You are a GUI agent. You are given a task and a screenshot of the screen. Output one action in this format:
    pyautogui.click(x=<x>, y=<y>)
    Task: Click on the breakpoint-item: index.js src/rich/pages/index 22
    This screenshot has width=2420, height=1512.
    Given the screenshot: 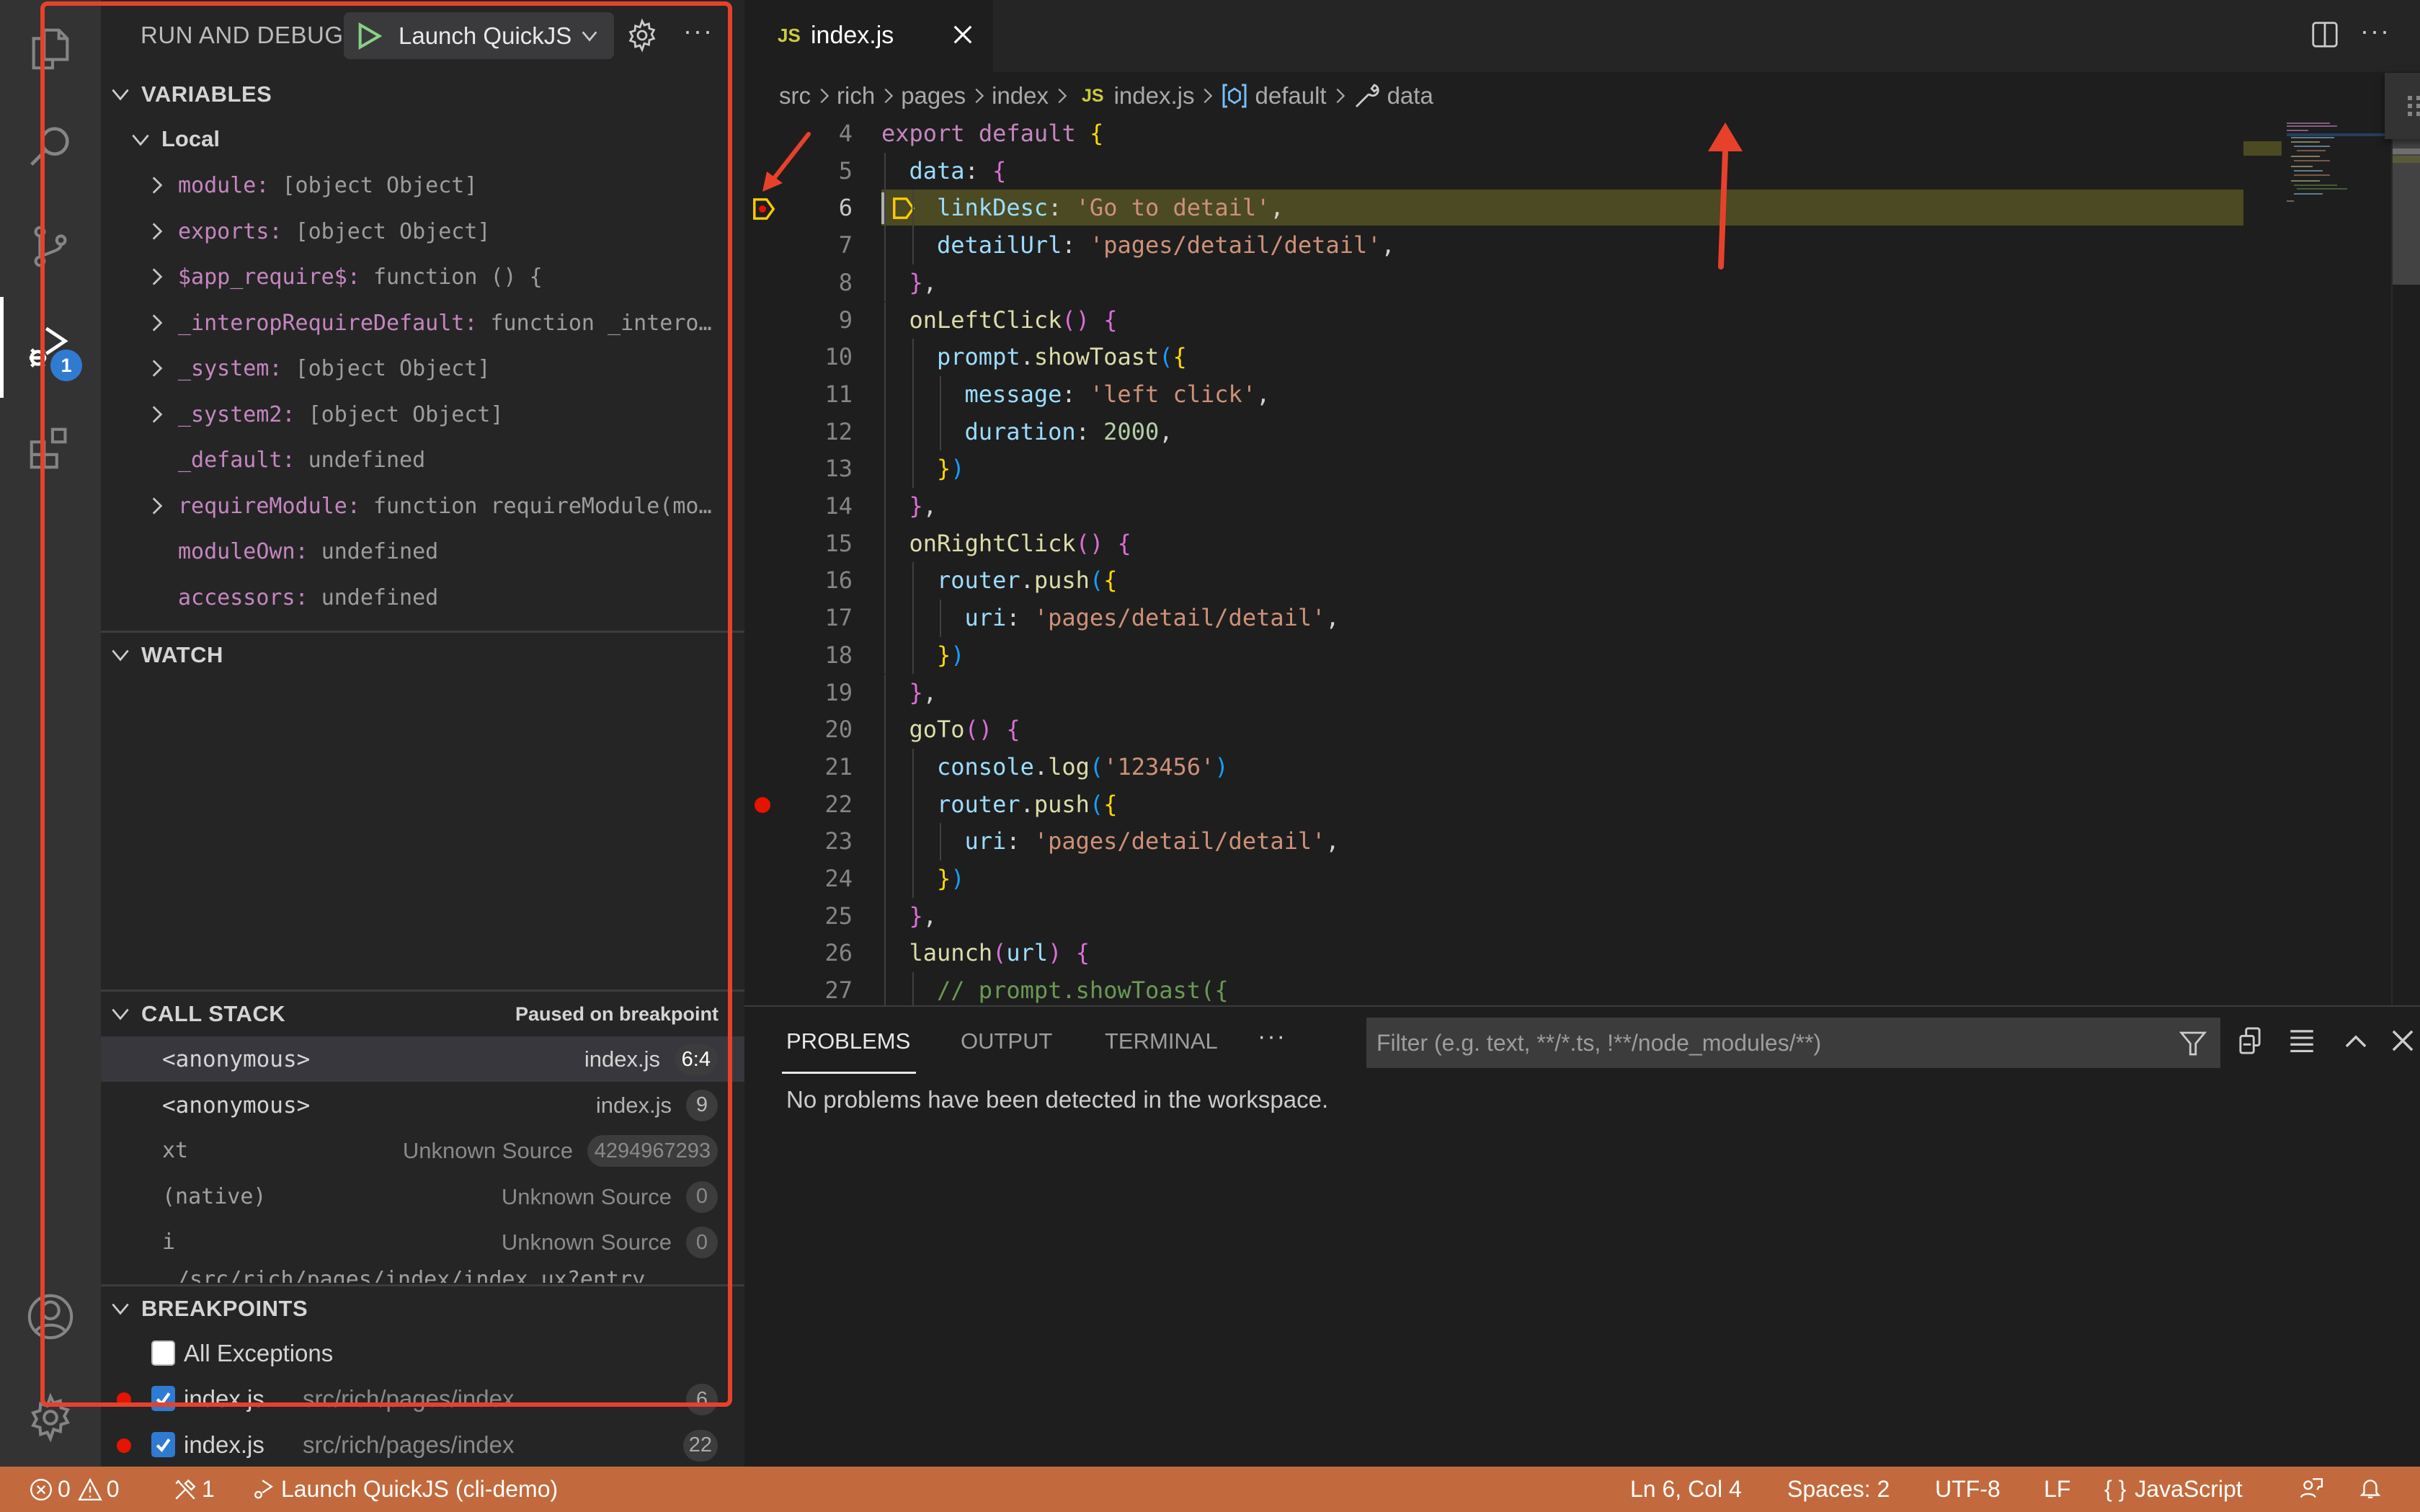 What is the action you would take?
    pyautogui.click(x=422, y=1445)
    